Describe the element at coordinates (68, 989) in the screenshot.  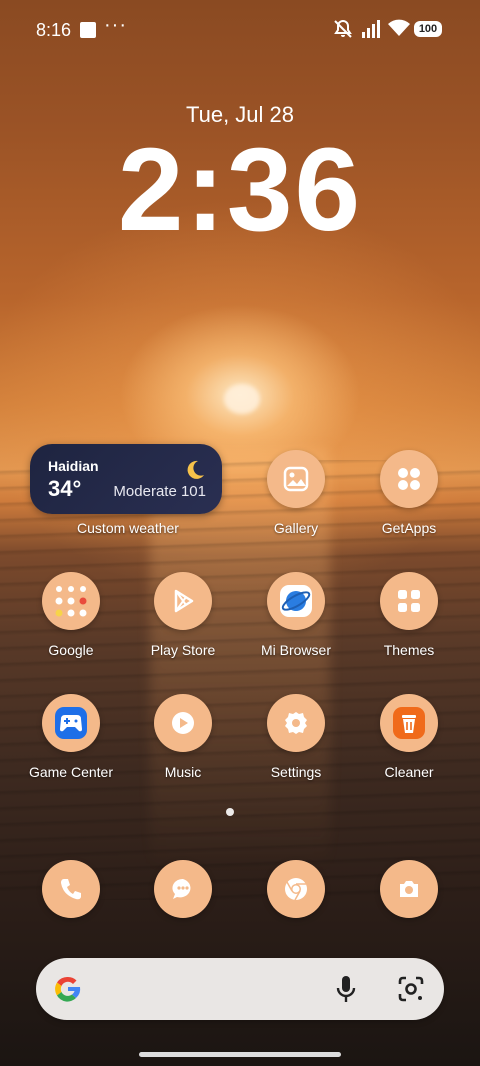
I see `google-g-icon` at that location.